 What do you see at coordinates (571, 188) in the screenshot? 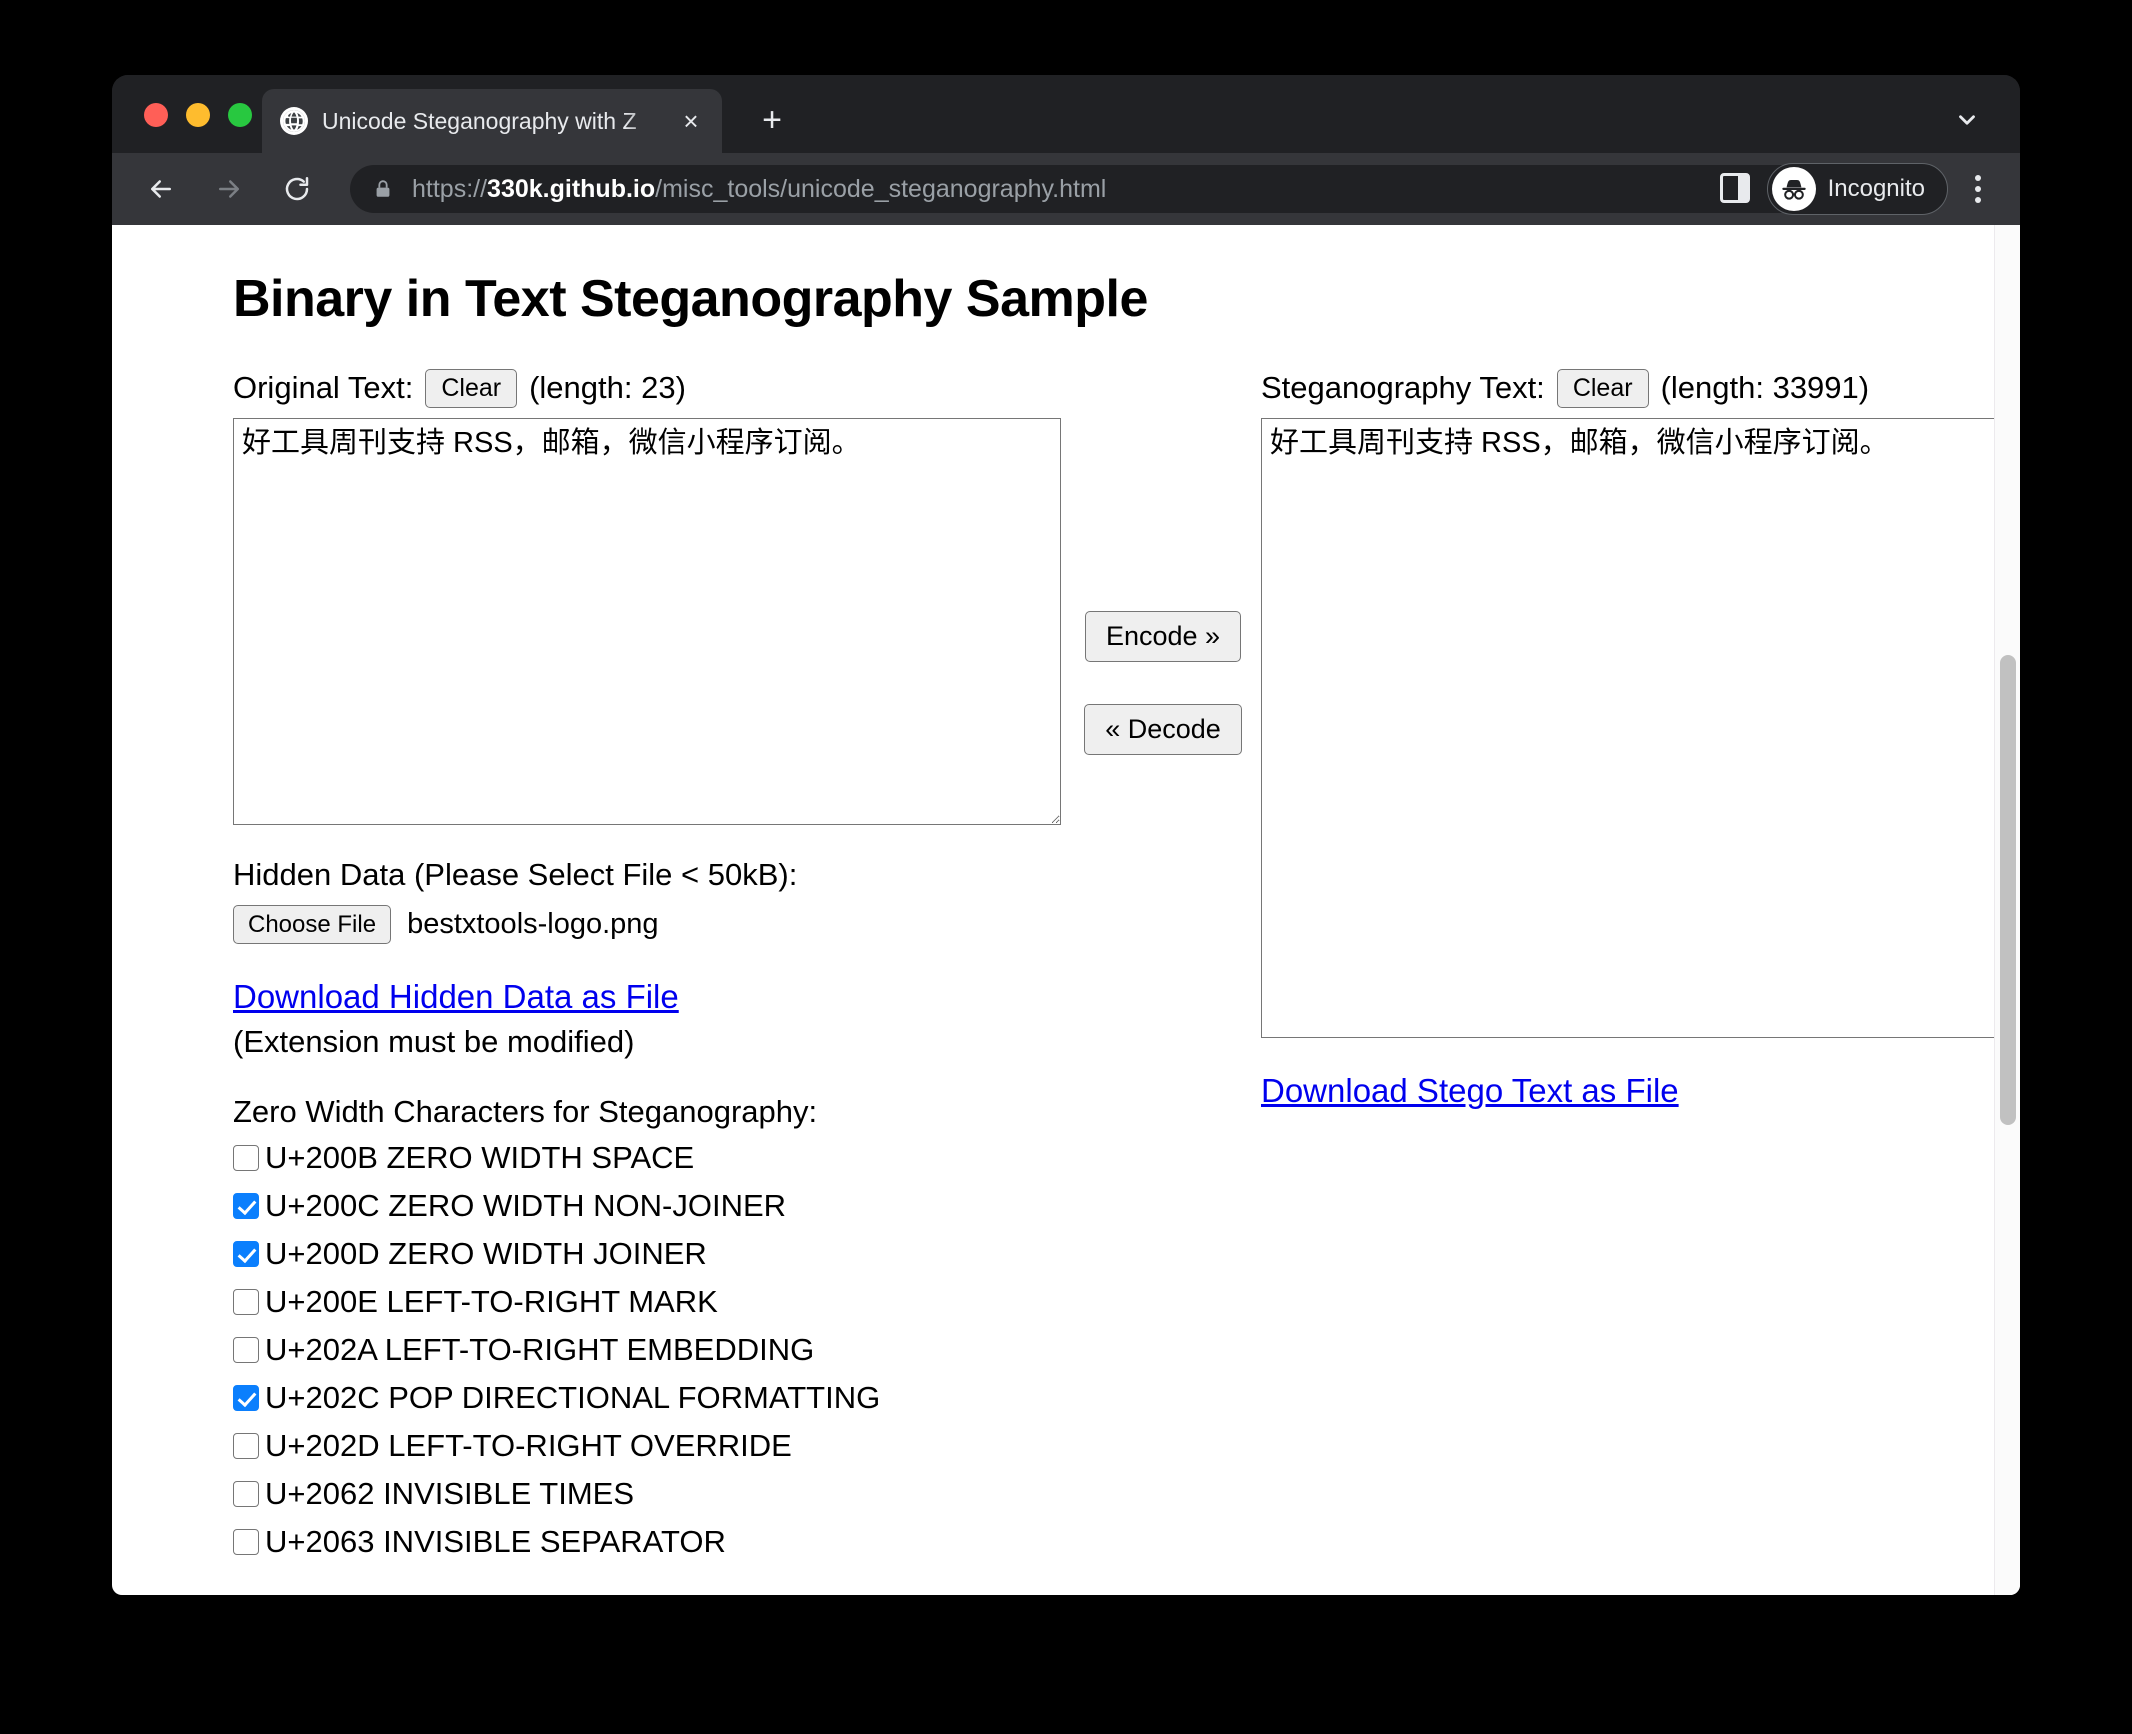
I see `url-host: 330k.github.io` at bounding box center [571, 188].